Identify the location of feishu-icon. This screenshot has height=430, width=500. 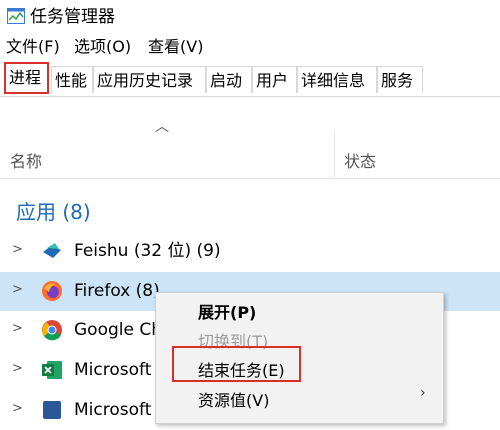
(52, 250).